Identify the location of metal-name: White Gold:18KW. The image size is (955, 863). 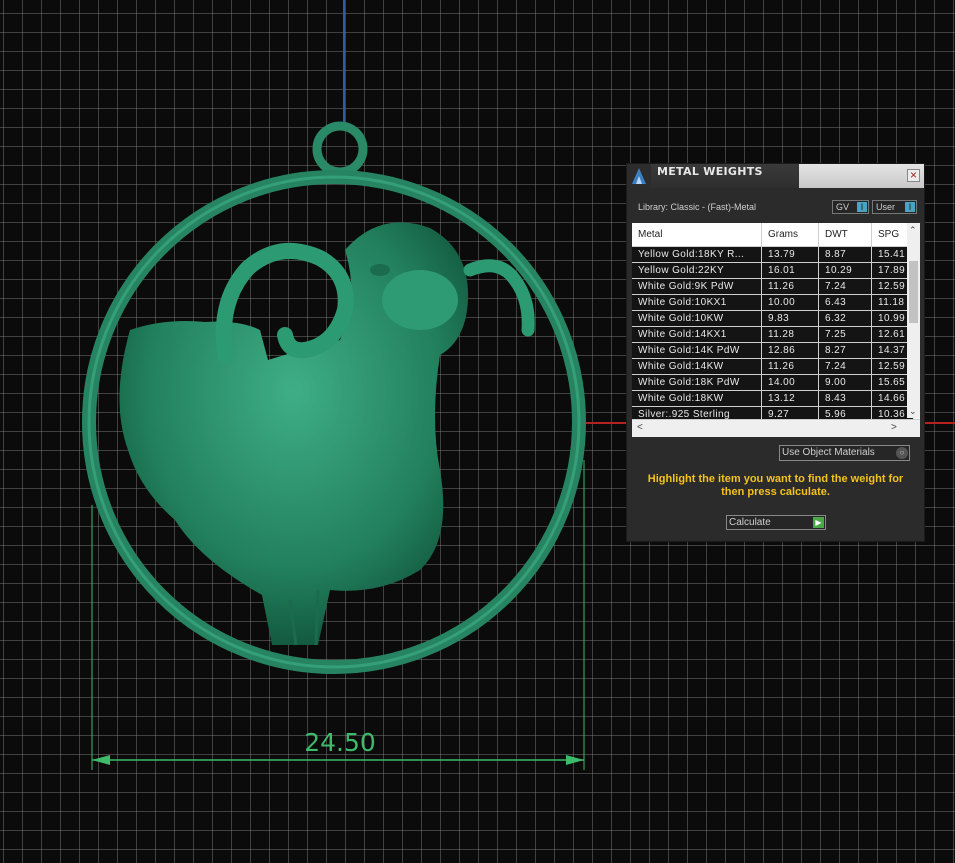
(697, 398).